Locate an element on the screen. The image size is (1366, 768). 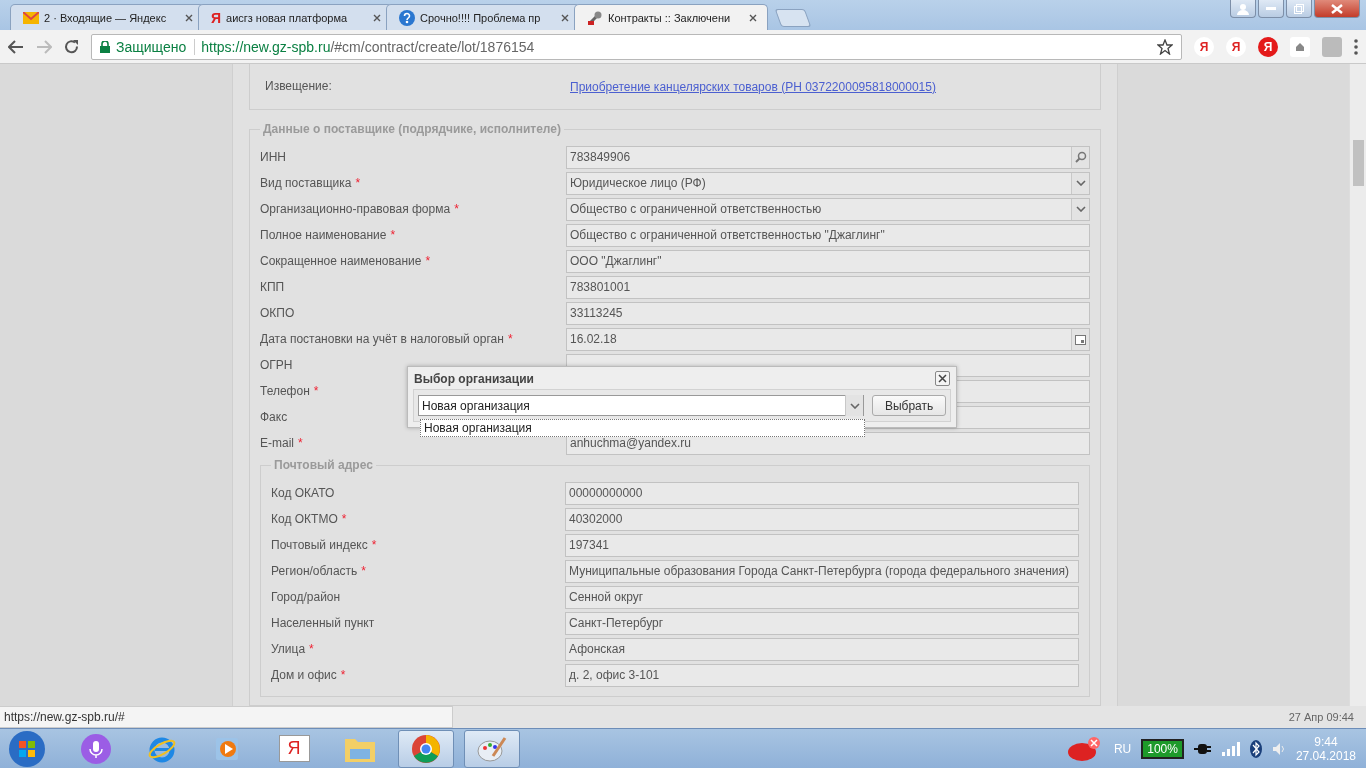
profile-button is located at coordinates (1243, 9).